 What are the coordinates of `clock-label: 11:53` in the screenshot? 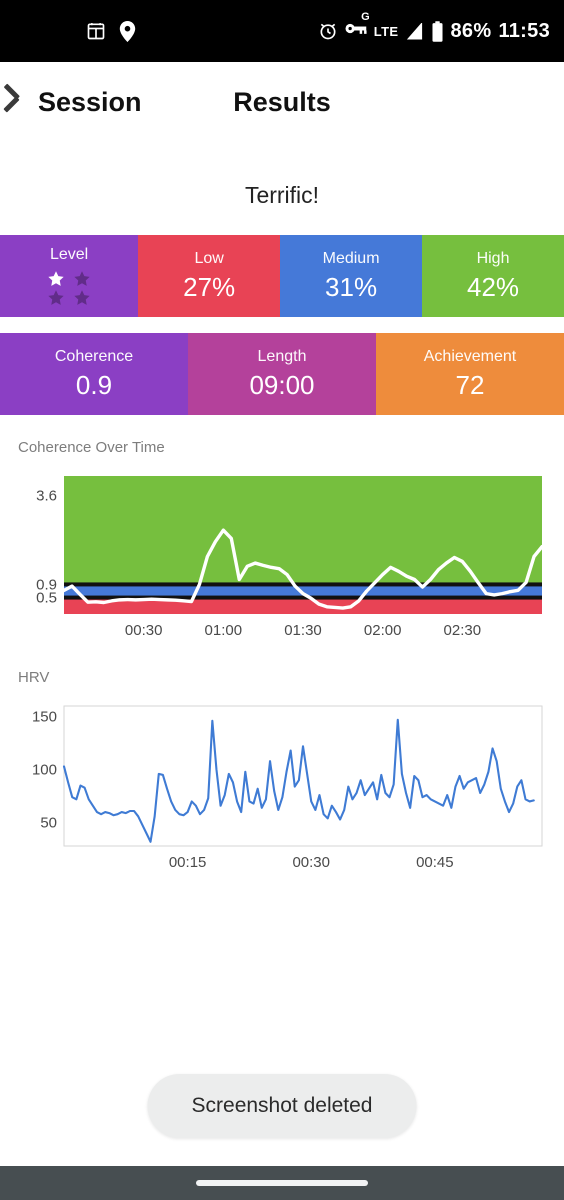 It's located at (524, 30).